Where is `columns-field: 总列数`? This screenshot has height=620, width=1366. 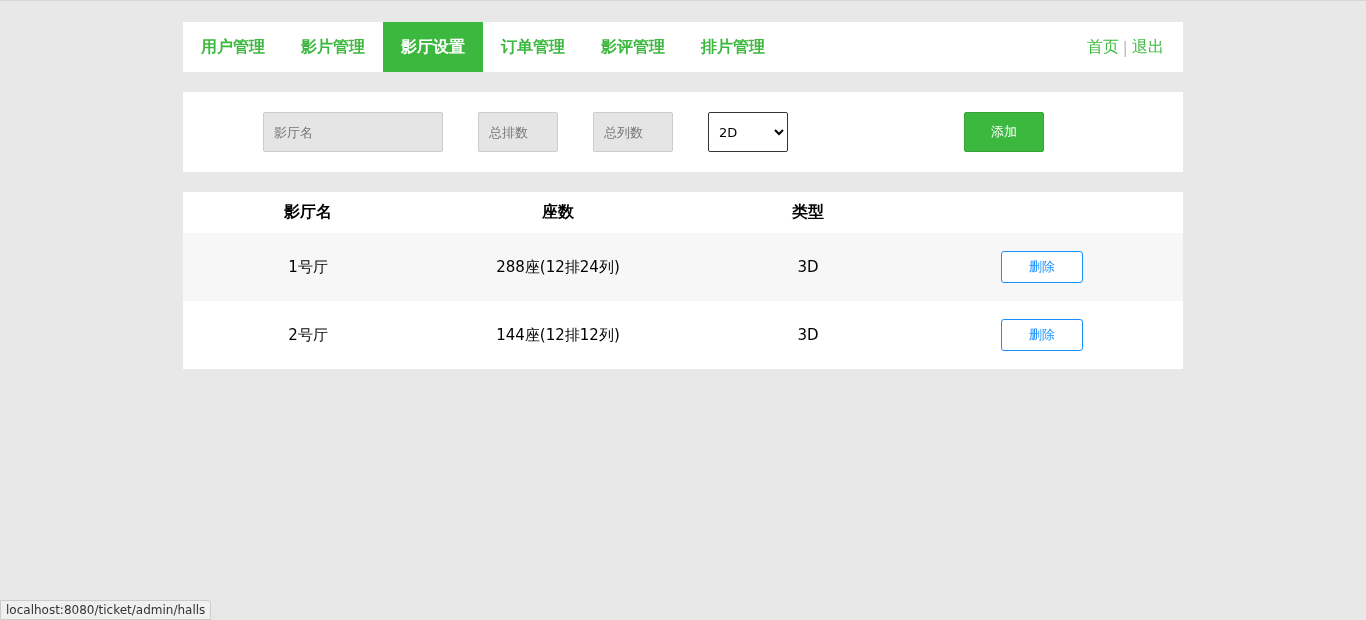
columns-field: 总列数 is located at coordinates (633, 132).